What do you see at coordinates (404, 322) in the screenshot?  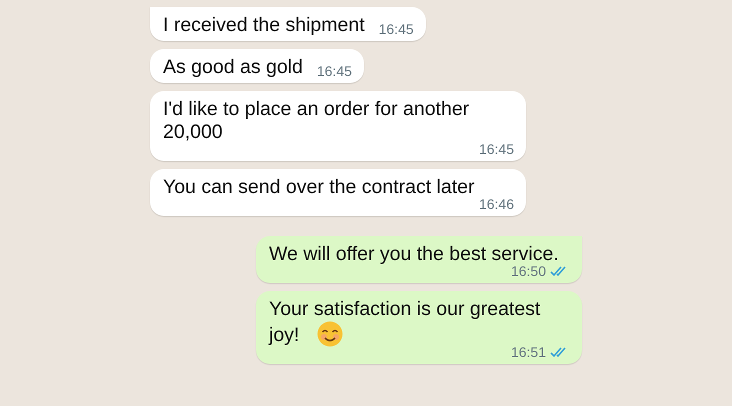 I see `message-text: Your satisfaction is our greatest joy!` at bounding box center [404, 322].